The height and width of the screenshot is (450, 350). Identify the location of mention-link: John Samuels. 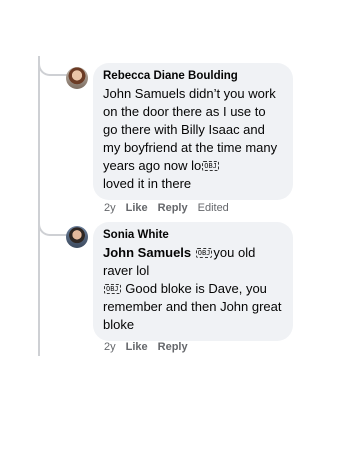
(147, 252).